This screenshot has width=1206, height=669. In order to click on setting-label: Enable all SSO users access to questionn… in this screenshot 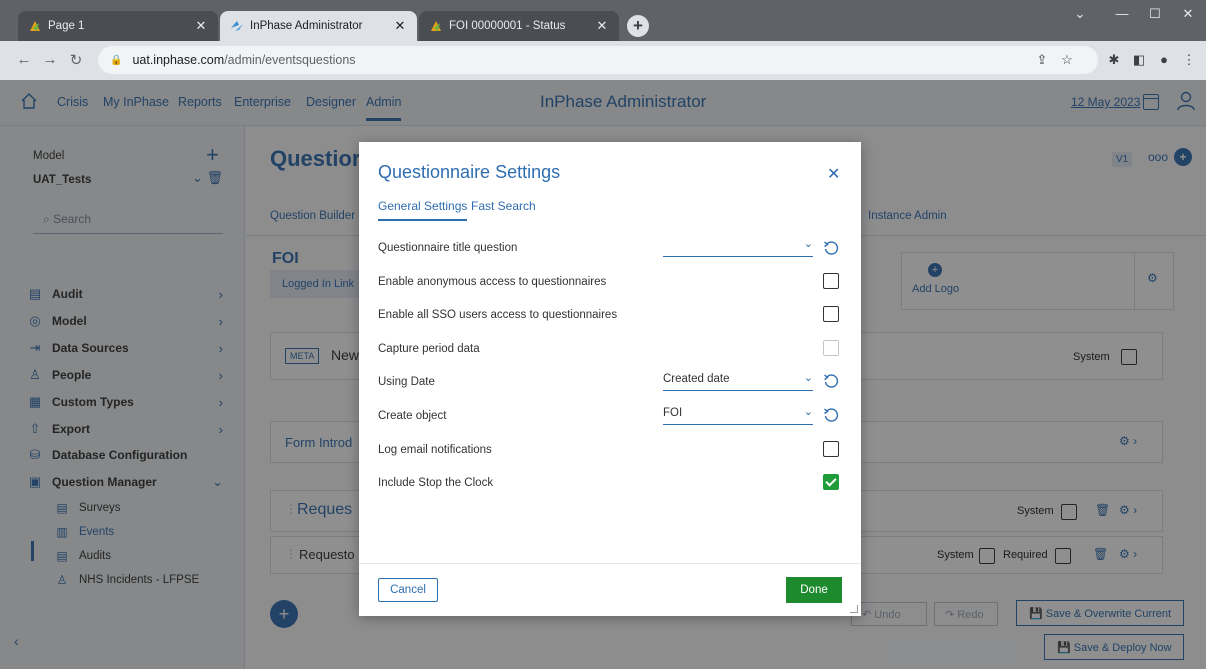, I will do `click(498, 315)`.